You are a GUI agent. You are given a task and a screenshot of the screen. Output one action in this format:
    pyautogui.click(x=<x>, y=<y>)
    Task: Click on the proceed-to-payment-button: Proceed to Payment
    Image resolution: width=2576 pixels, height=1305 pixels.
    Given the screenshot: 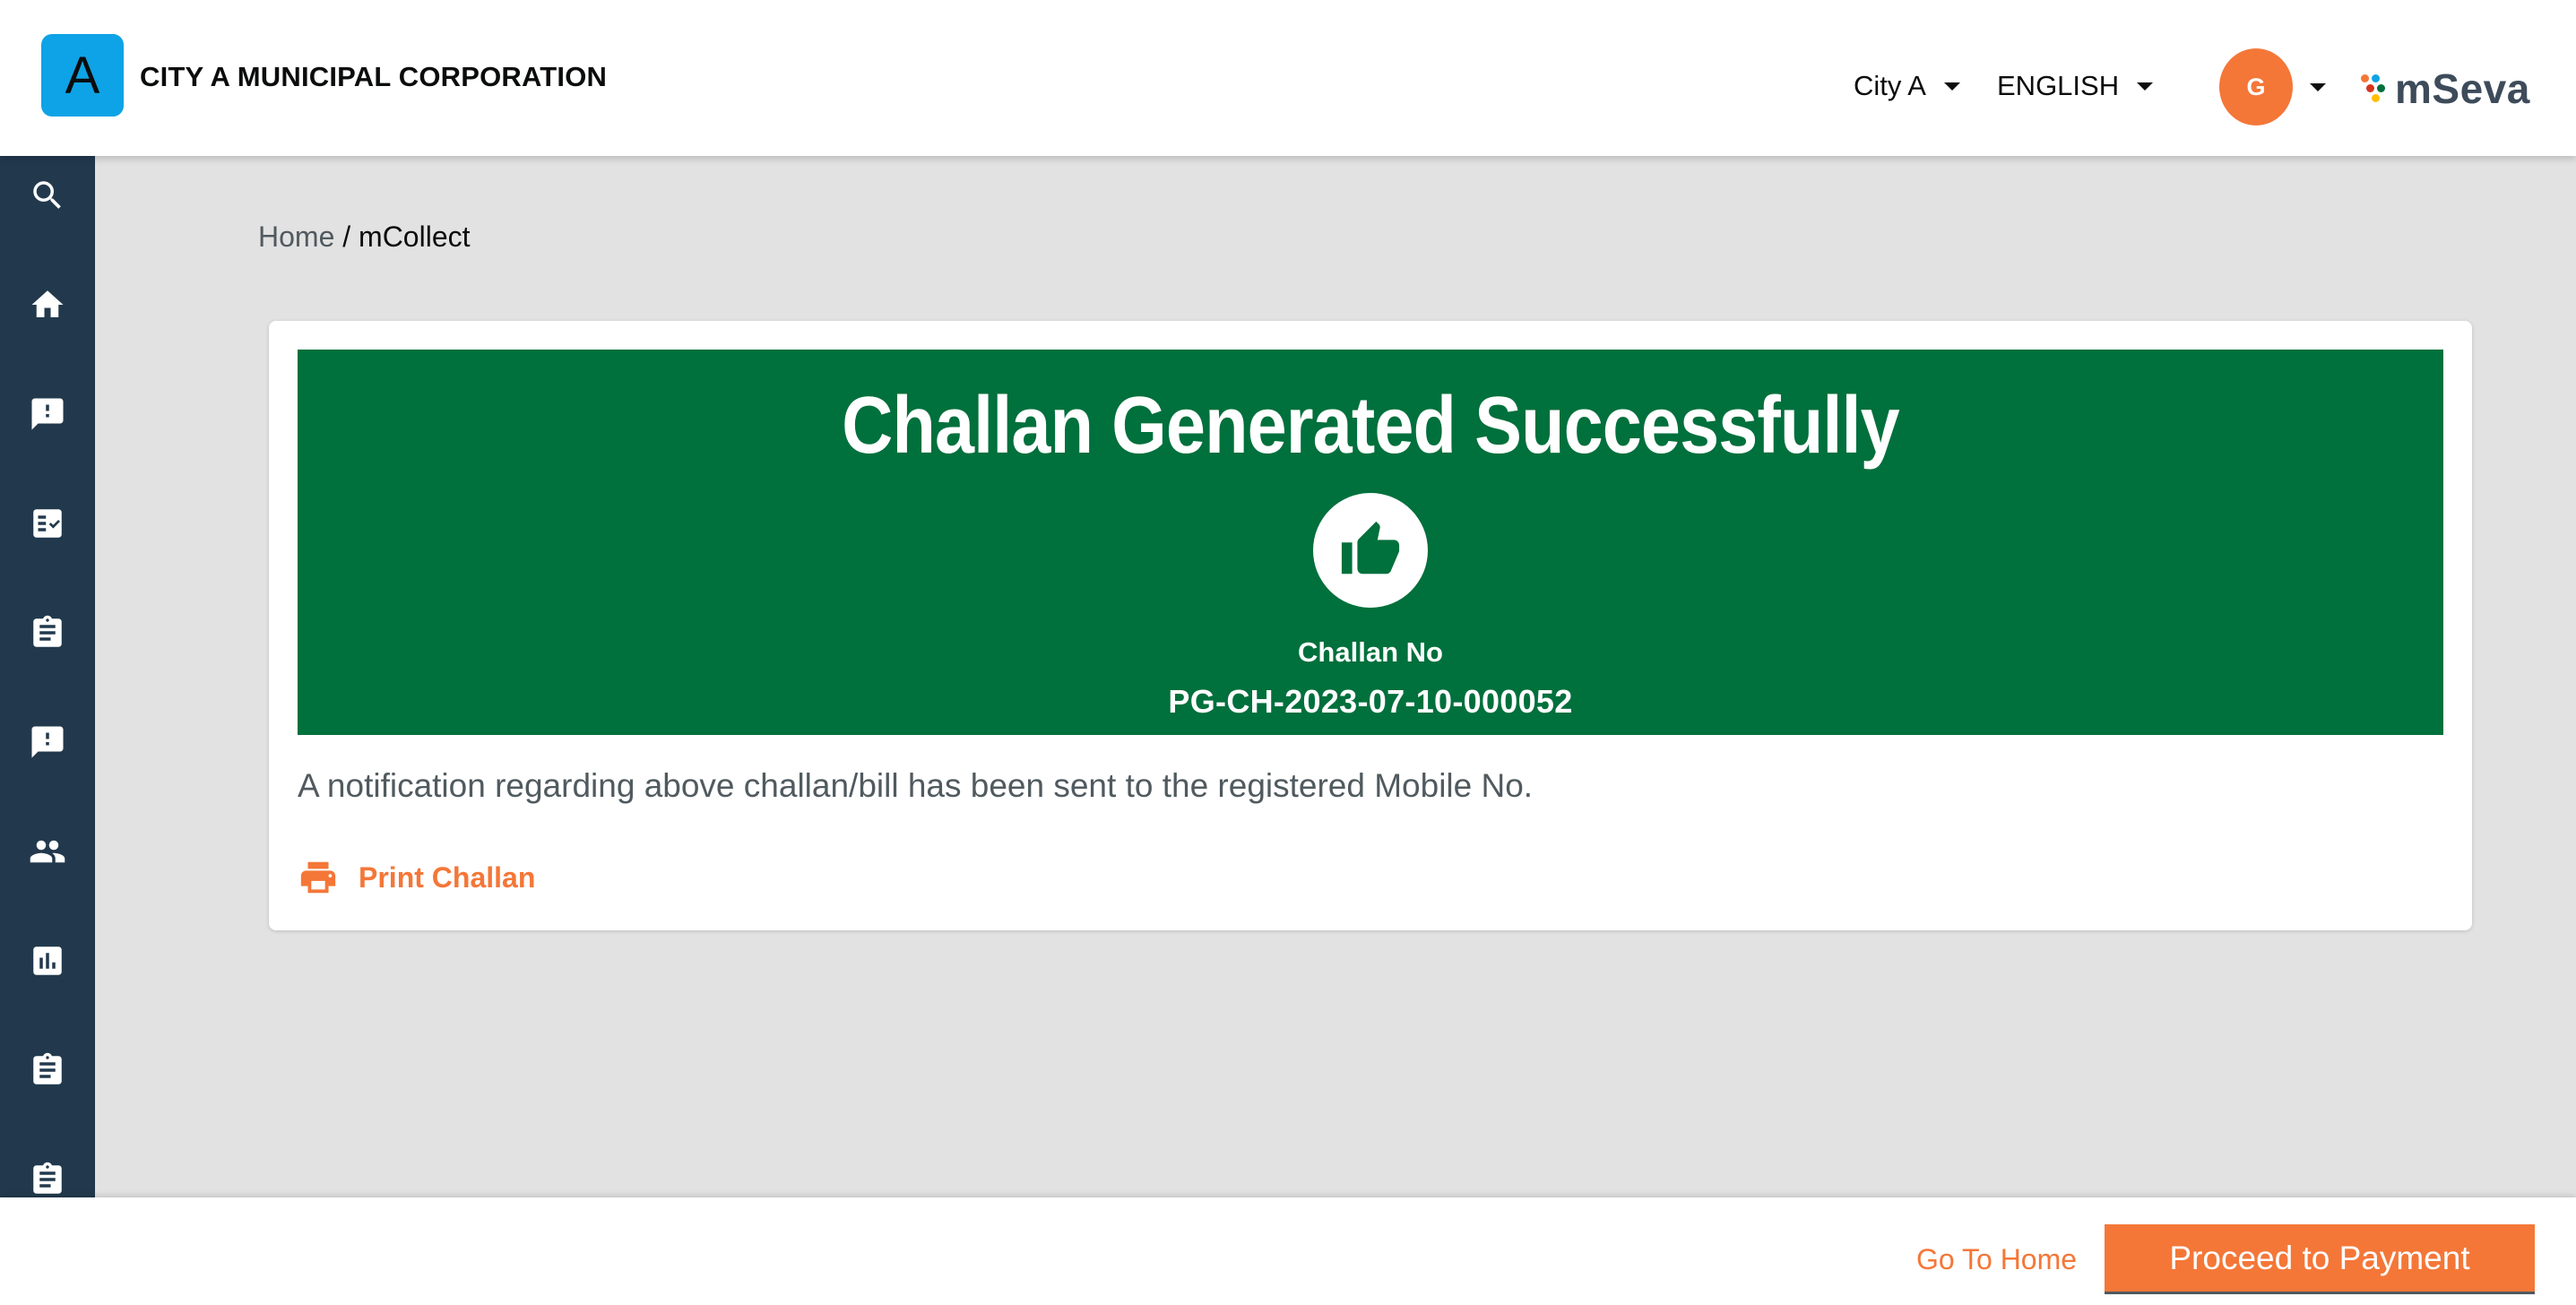 What is the action you would take?
    pyautogui.click(x=2320, y=1259)
    